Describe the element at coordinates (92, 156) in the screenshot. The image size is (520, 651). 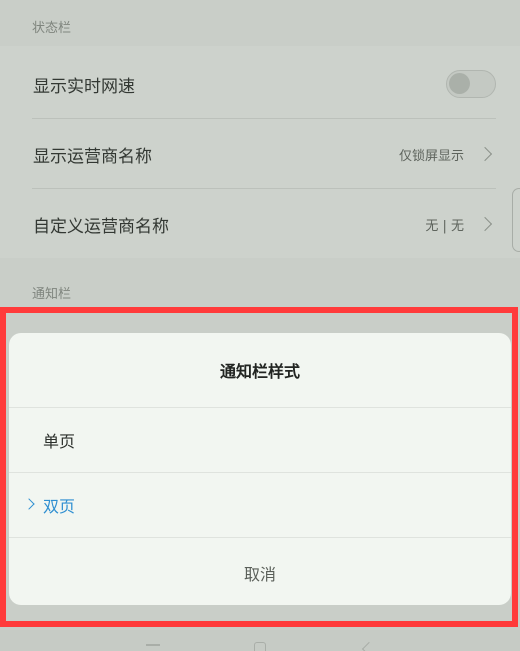
I see `row-label: 显示运营商名称` at that location.